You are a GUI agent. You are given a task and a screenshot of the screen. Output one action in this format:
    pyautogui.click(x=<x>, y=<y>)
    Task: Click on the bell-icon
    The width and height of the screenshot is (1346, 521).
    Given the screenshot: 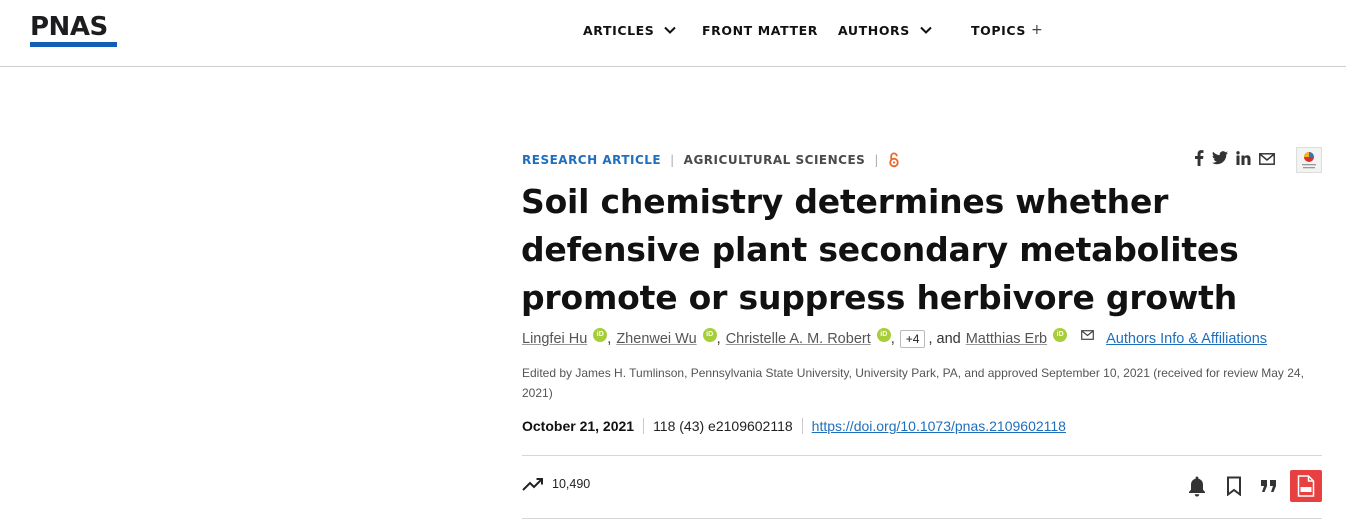 What is the action you would take?
    pyautogui.click(x=1197, y=486)
    